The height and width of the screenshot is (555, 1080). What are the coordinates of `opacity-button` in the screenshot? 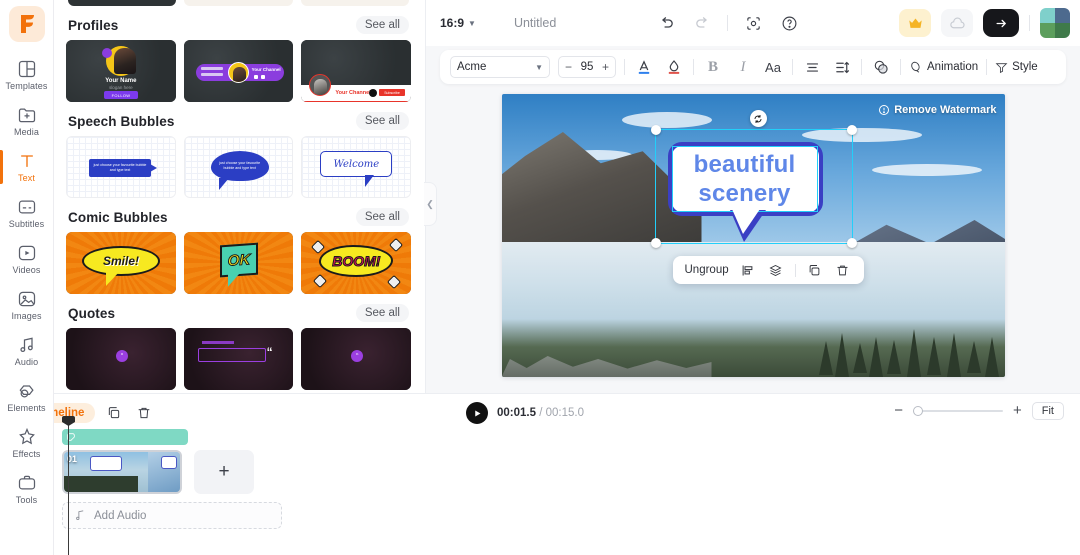 It's located at (881, 67).